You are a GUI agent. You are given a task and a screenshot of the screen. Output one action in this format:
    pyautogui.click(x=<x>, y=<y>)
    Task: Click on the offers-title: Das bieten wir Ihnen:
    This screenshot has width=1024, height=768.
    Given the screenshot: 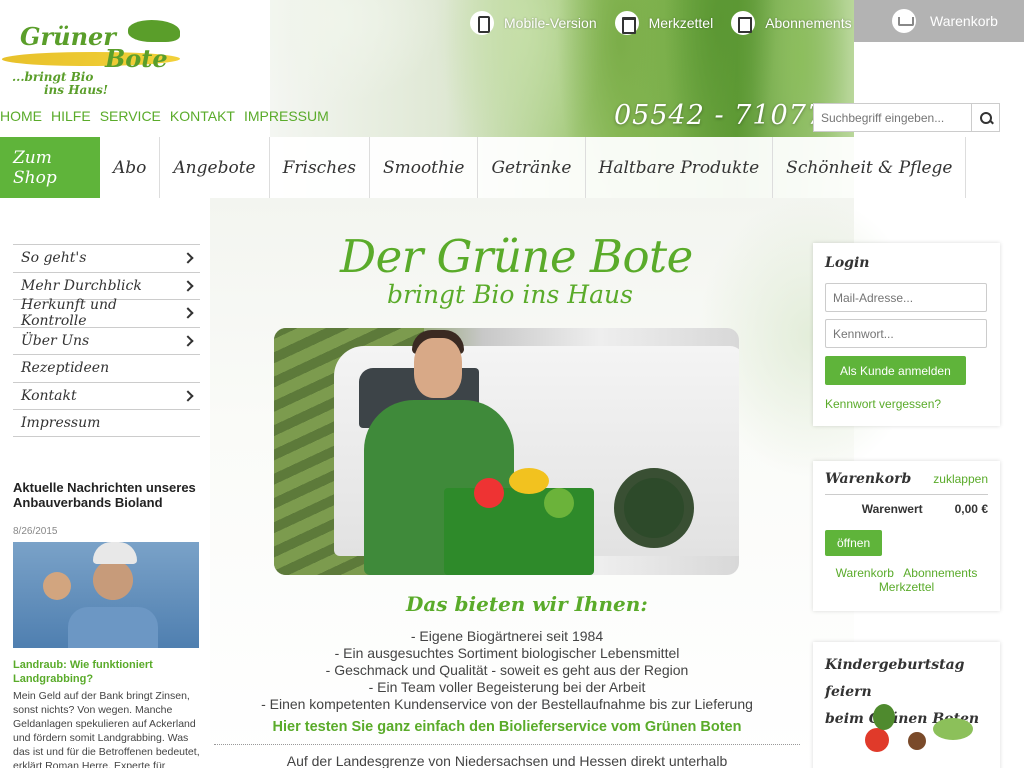 What is the action you would take?
    pyautogui.click(x=527, y=604)
    